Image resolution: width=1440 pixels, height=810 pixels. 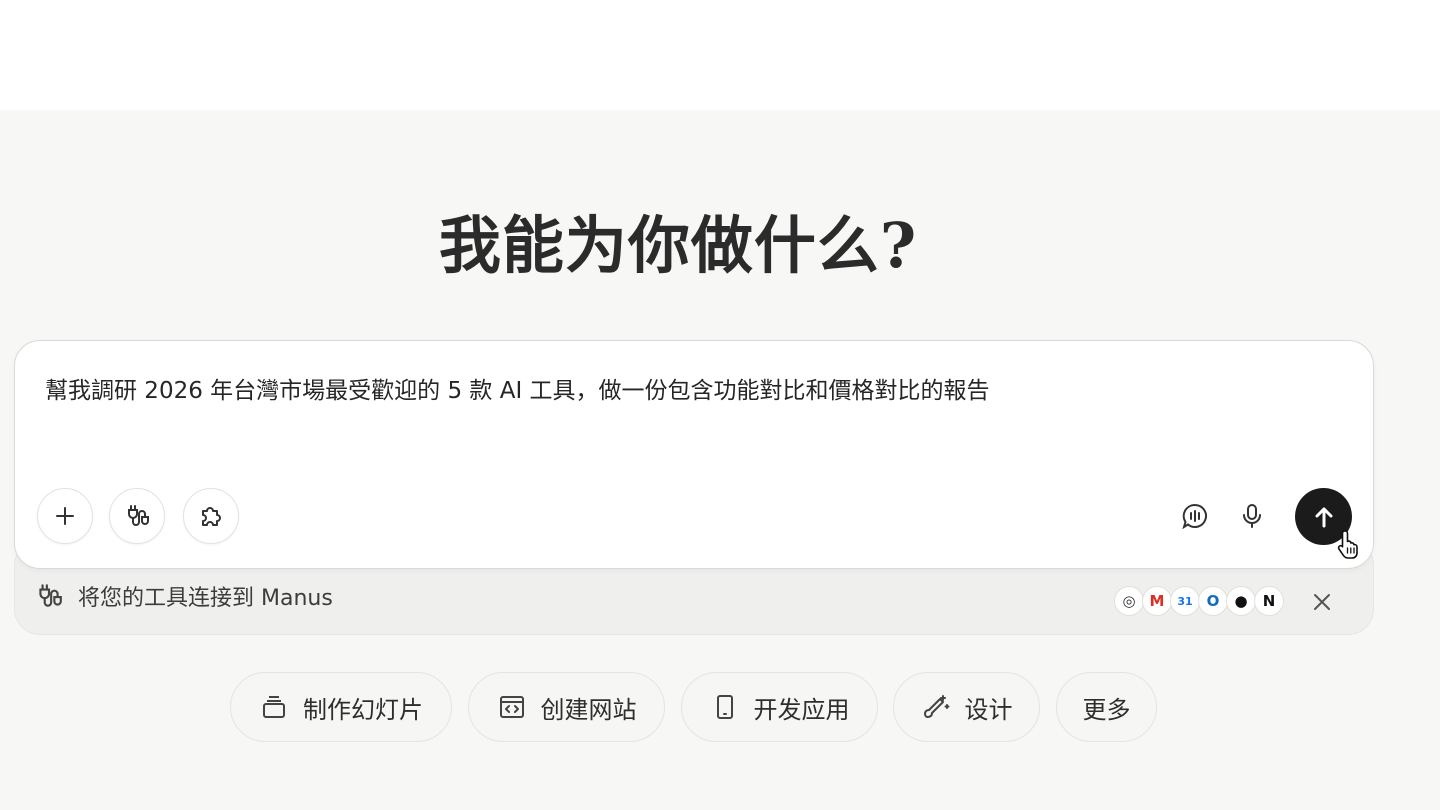 What do you see at coordinates (988, 709) in the screenshot?
I see `quick-action-label: 设计` at bounding box center [988, 709].